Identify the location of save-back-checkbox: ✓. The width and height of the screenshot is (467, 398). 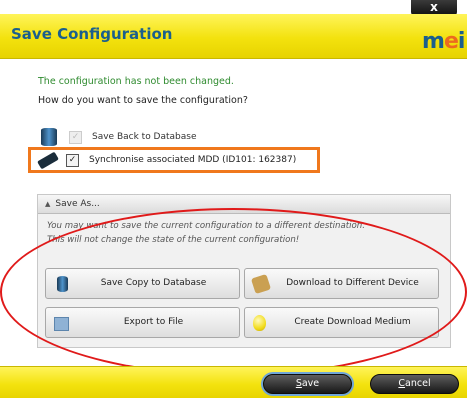
(75, 137).